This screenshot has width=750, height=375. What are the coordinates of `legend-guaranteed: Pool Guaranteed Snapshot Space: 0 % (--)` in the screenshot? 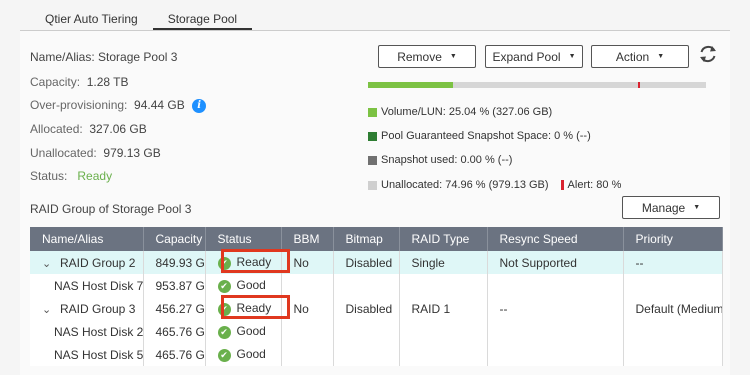 It's located at (479, 136).